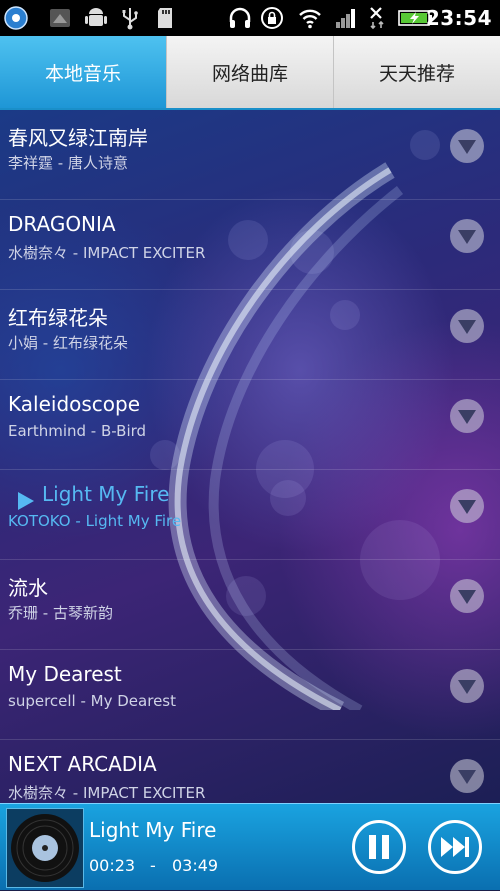  What do you see at coordinates (112, 865) in the screenshot?
I see `elapsed-time: 00:23` at bounding box center [112, 865].